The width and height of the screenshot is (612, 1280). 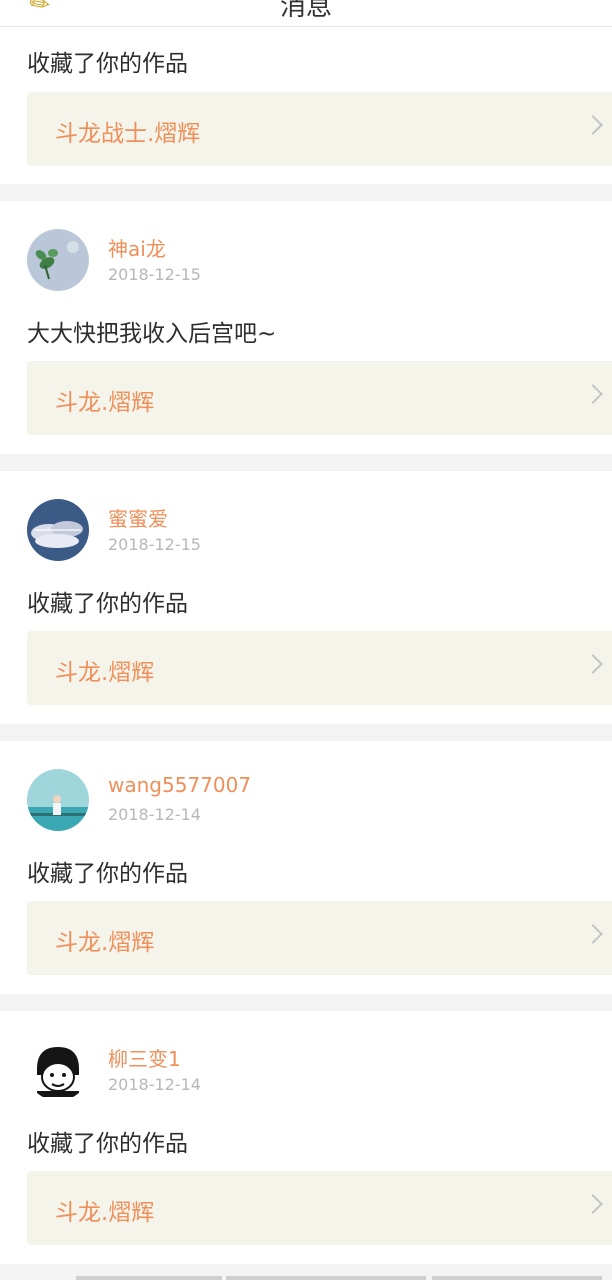 What do you see at coordinates (152, 334) in the screenshot?
I see `notification-message: 大大快把我收入后宫吧~` at bounding box center [152, 334].